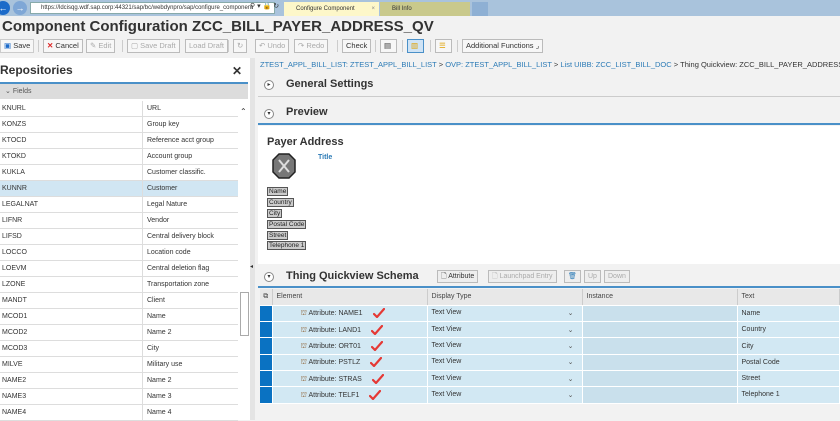 Image resolution: width=840 pixels, height=421 pixels. I want to click on general-settings-header: General Settings, so click(329, 84).